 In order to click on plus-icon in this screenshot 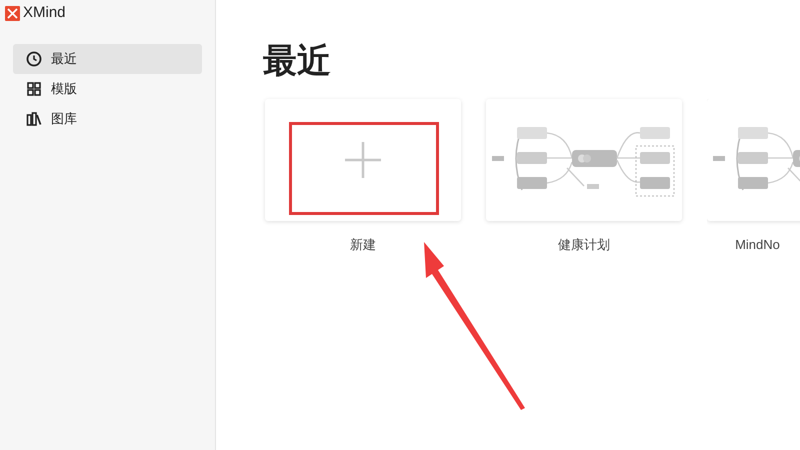, I will do `click(363, 160)`.